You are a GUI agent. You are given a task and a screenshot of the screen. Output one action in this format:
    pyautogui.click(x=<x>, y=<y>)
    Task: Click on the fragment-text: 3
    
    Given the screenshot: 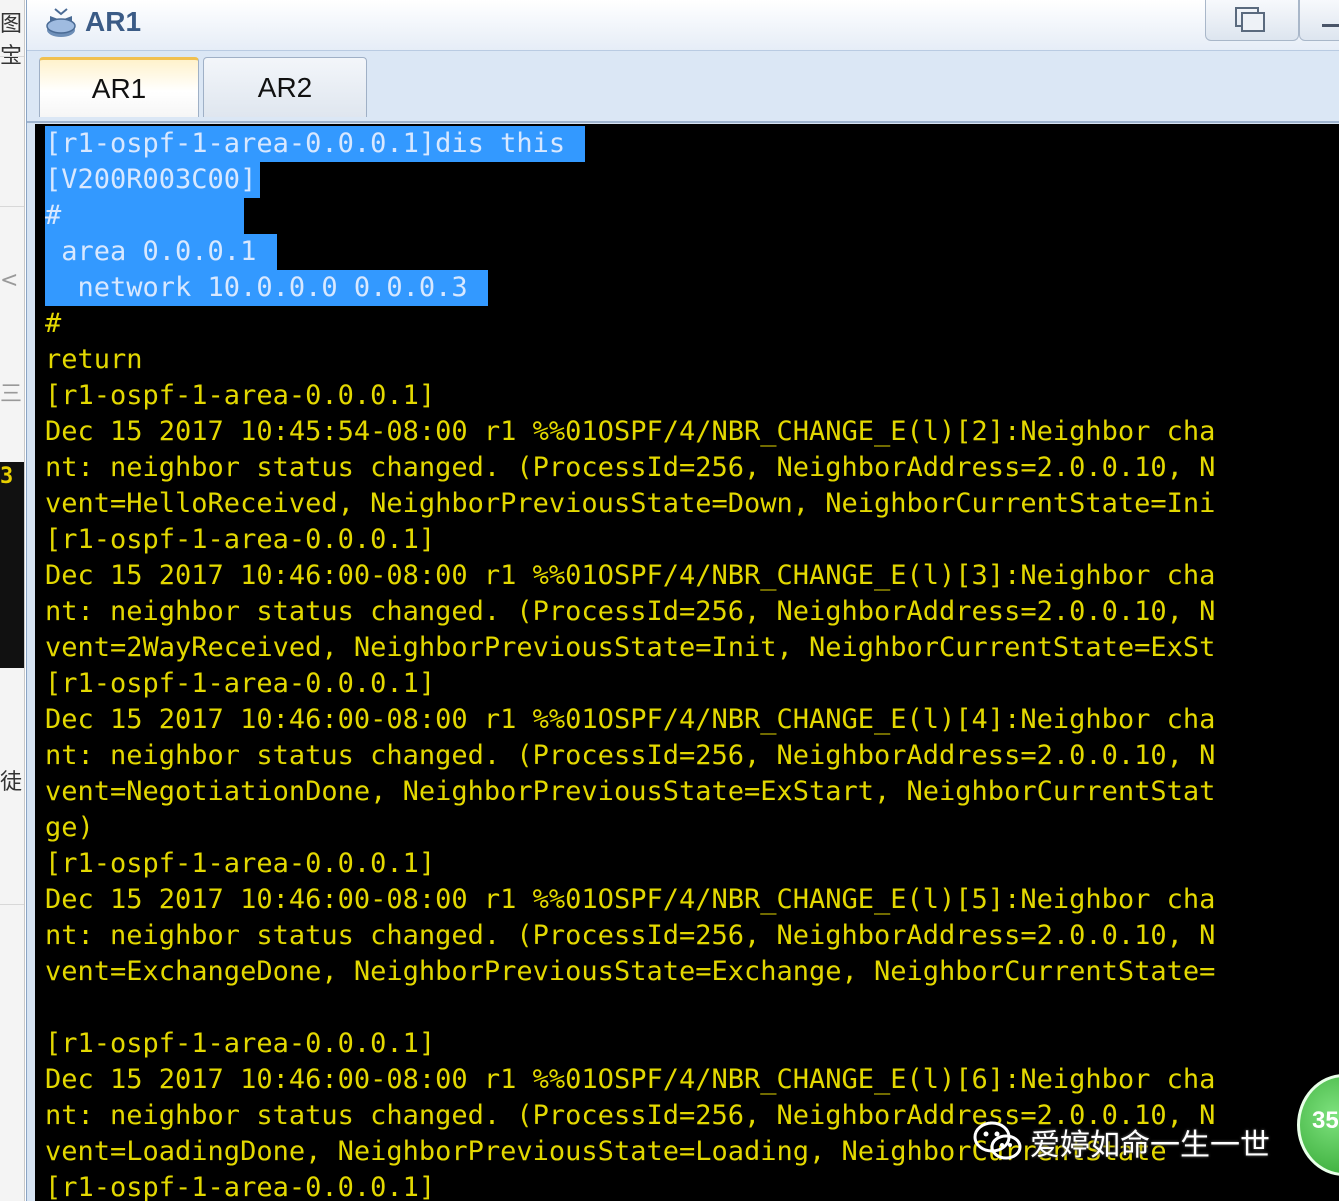 What is the action you would take?
    pyautogui.click(x=7, y=476)
    